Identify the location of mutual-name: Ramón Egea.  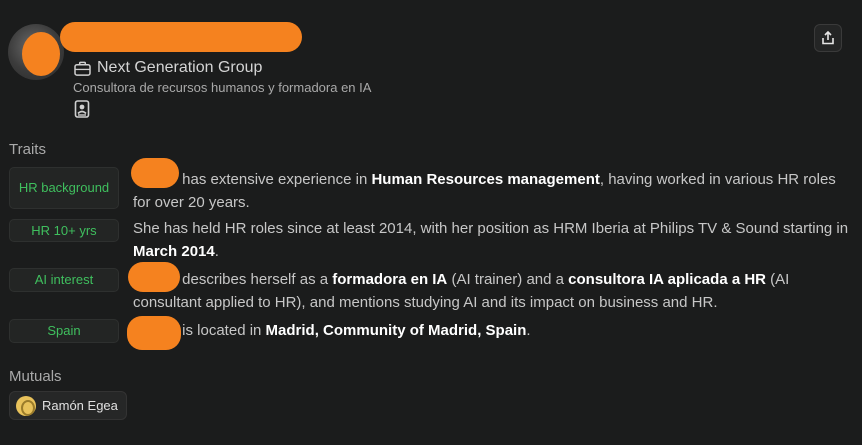
(80, 405).